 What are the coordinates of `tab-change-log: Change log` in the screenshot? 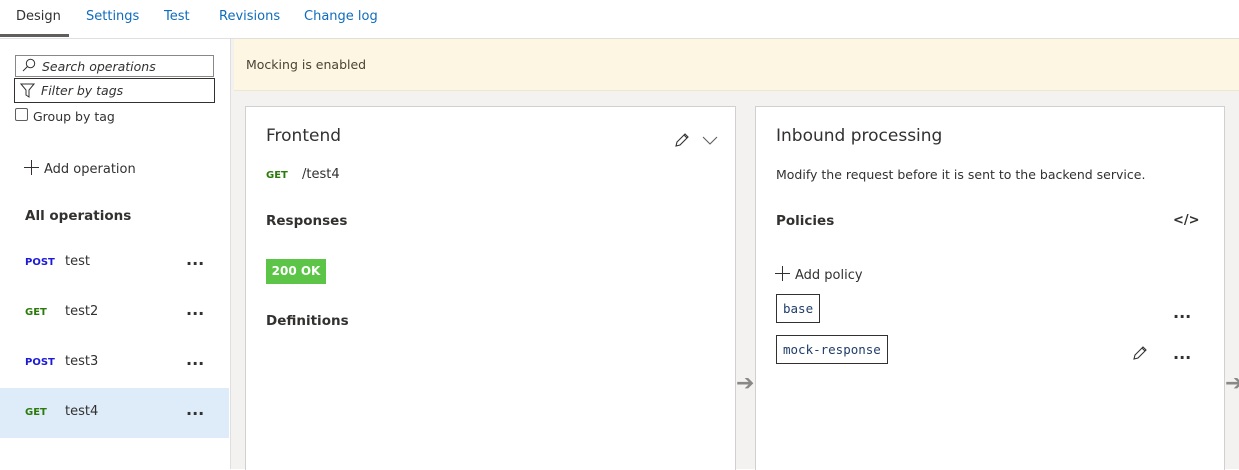 It's located at (341, 16).